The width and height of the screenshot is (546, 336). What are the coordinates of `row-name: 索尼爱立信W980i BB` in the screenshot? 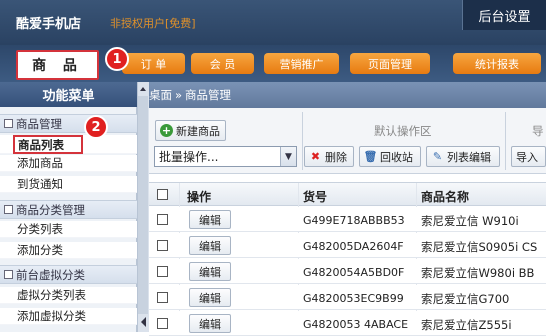 It's located at (477, 273).